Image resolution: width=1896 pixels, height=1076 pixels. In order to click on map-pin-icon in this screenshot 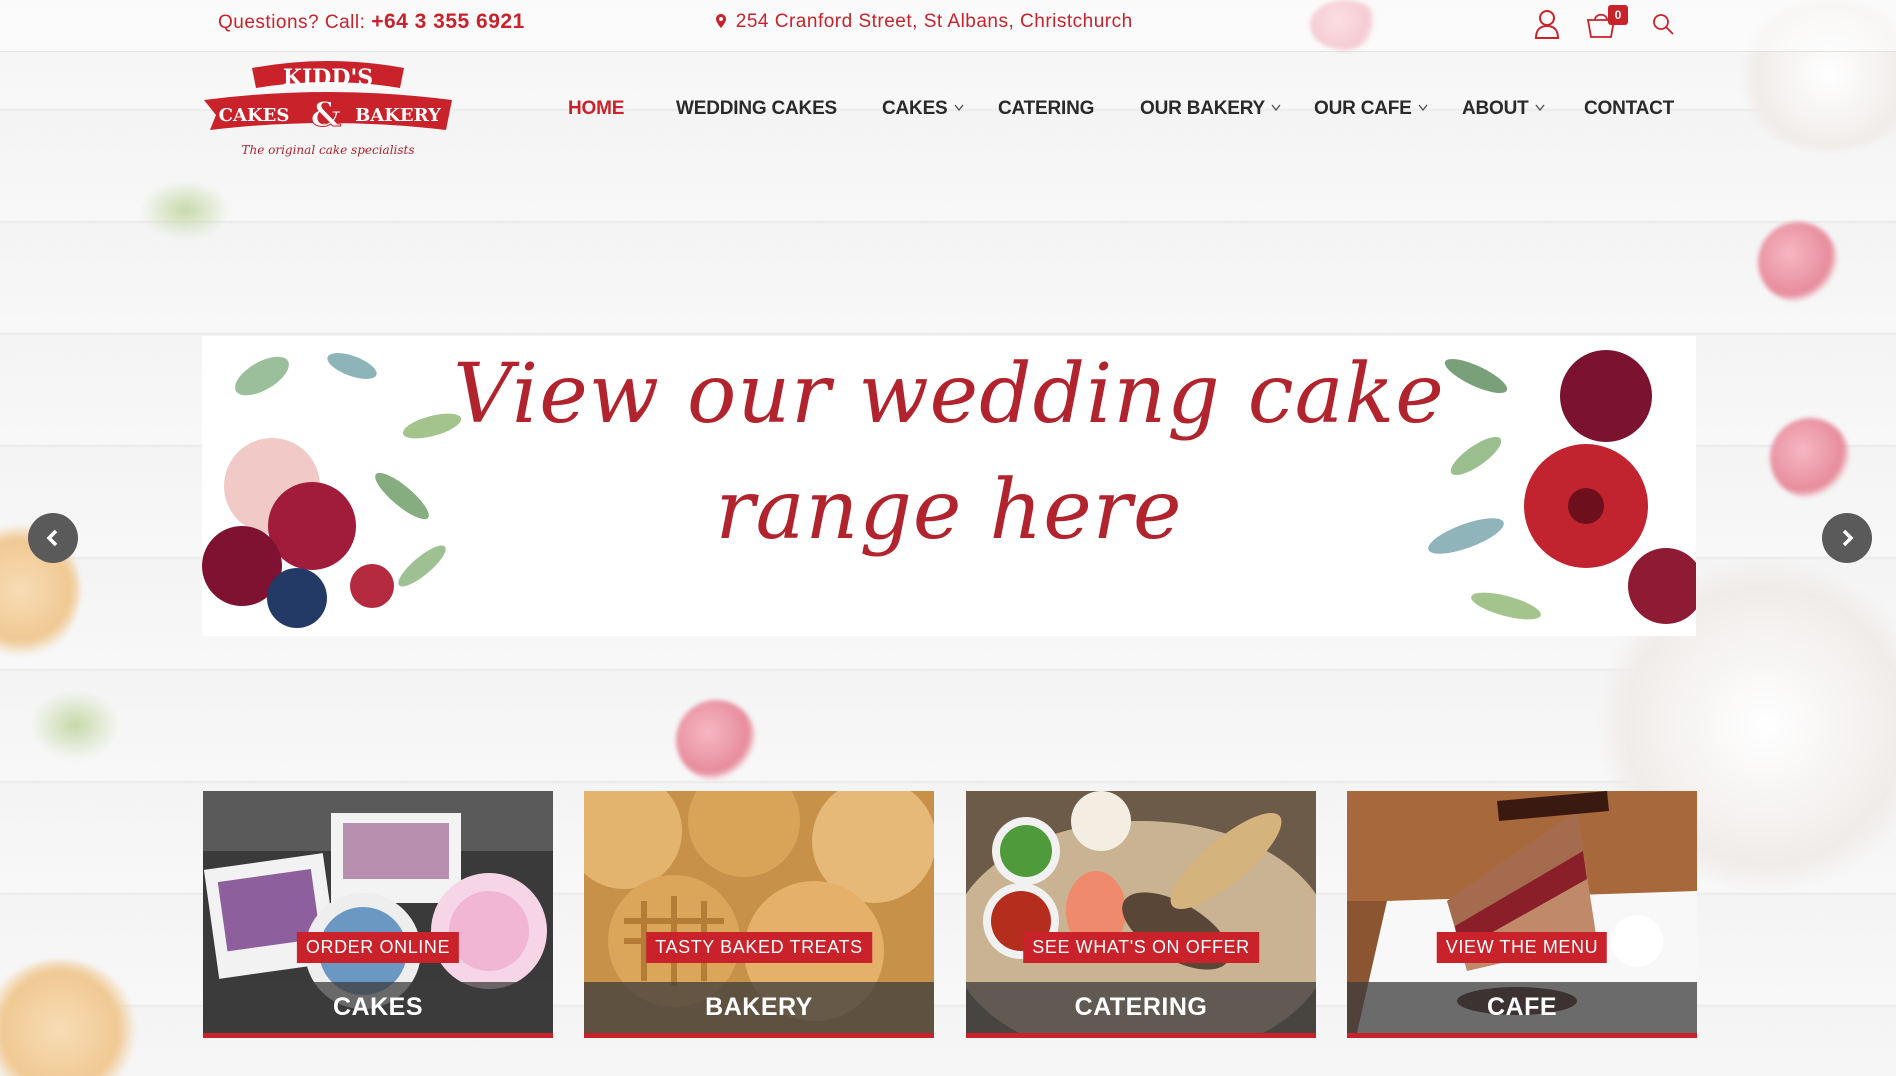, I will do `click(721, 21)`.